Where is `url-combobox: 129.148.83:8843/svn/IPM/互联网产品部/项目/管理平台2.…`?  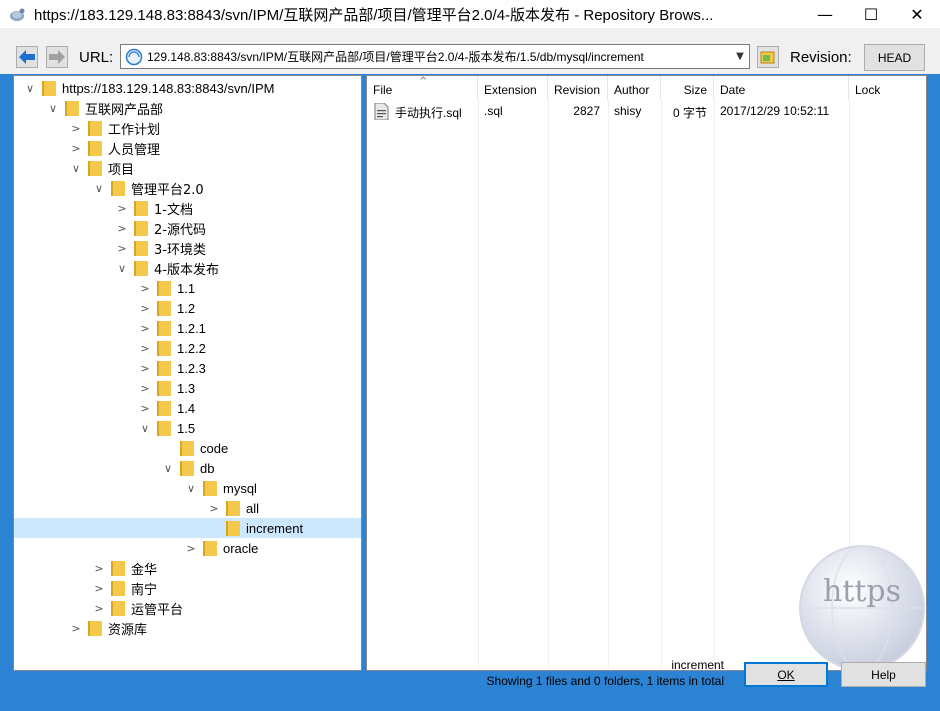 url-combobox: 129.148.83:8843/svn/IPM/互联网产品部/项目/管理平台2.… is located at coordinates (435, 56).